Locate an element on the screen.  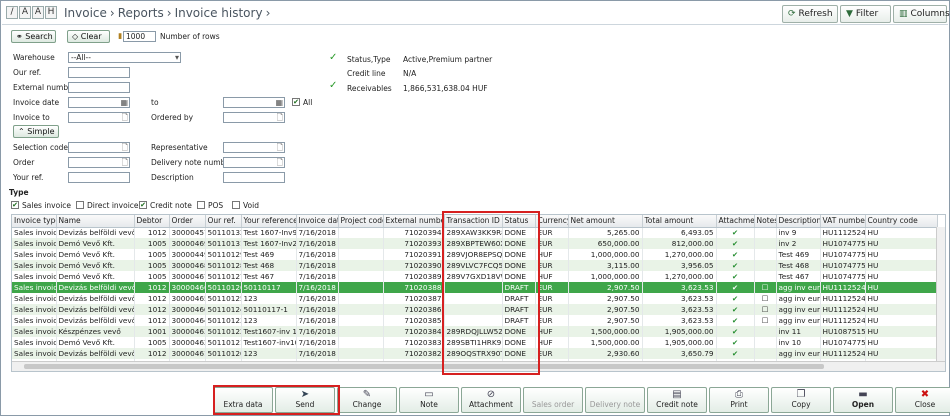
table-cell: Test1607-inv 11 is located at coordinates (269, 331).